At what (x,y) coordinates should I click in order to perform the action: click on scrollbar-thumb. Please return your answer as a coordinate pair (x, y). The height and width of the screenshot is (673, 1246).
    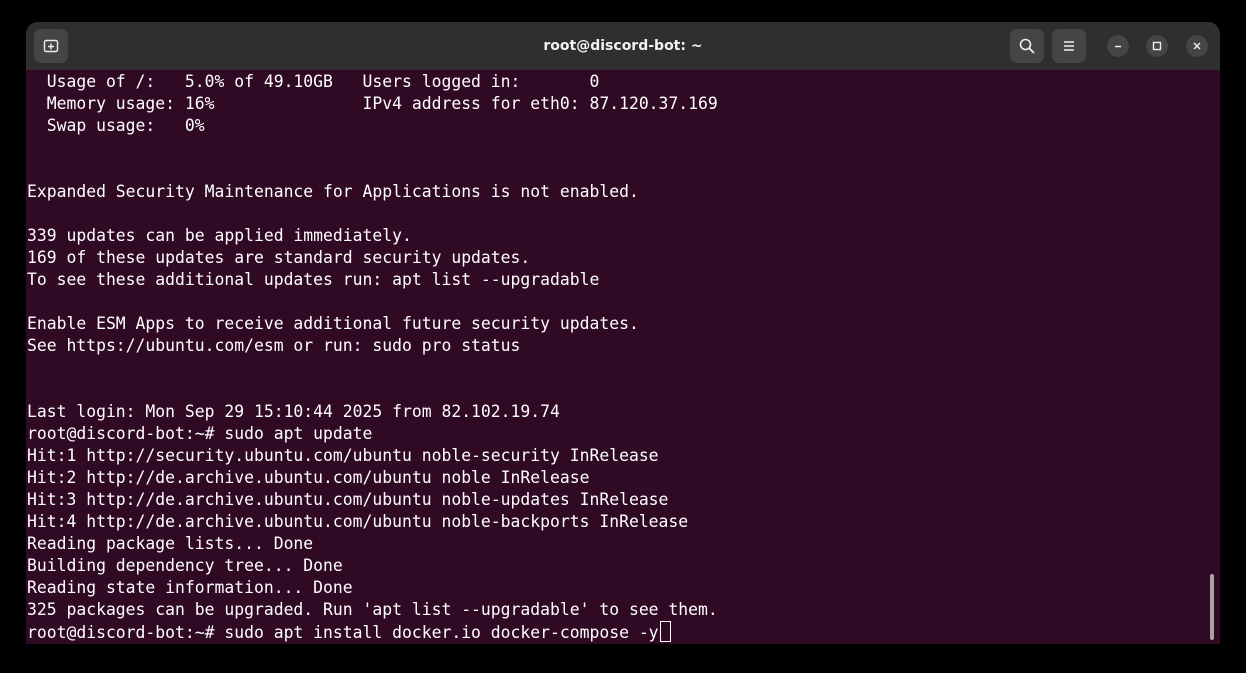
    Looking at the image, I should click on (1212, 607).